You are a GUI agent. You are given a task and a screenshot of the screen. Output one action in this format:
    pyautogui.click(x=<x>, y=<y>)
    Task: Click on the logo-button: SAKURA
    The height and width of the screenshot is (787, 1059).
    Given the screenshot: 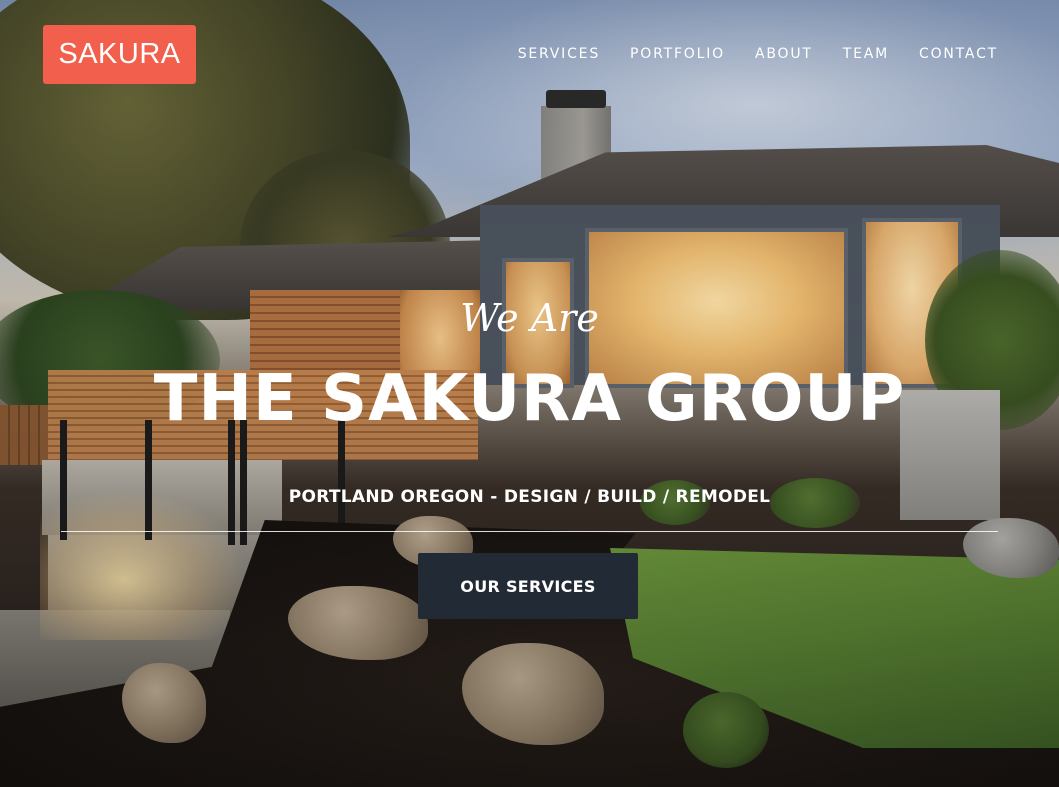 What is the action you would take?
    pyautogui.click(x=119, y=54)
    